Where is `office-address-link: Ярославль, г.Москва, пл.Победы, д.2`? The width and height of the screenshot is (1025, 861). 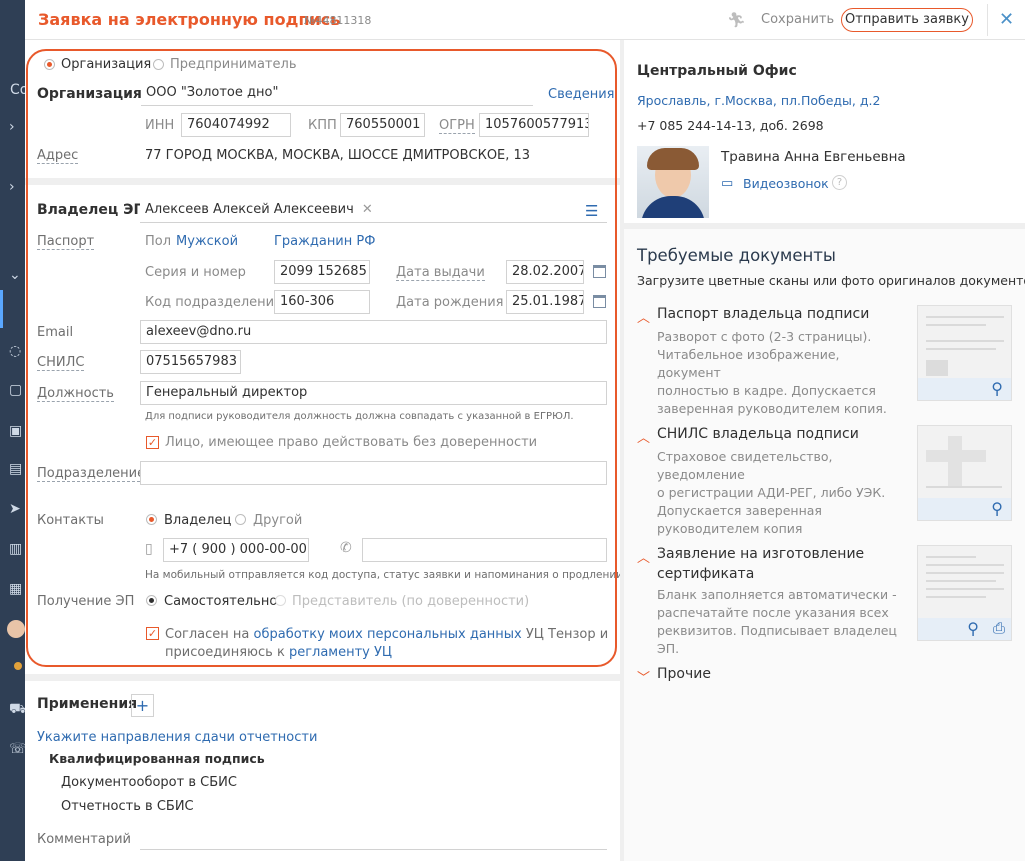 office-address-link: Ярославль, г.Москва, пл.Победы, д.2 is located at coordinates (758, 100).